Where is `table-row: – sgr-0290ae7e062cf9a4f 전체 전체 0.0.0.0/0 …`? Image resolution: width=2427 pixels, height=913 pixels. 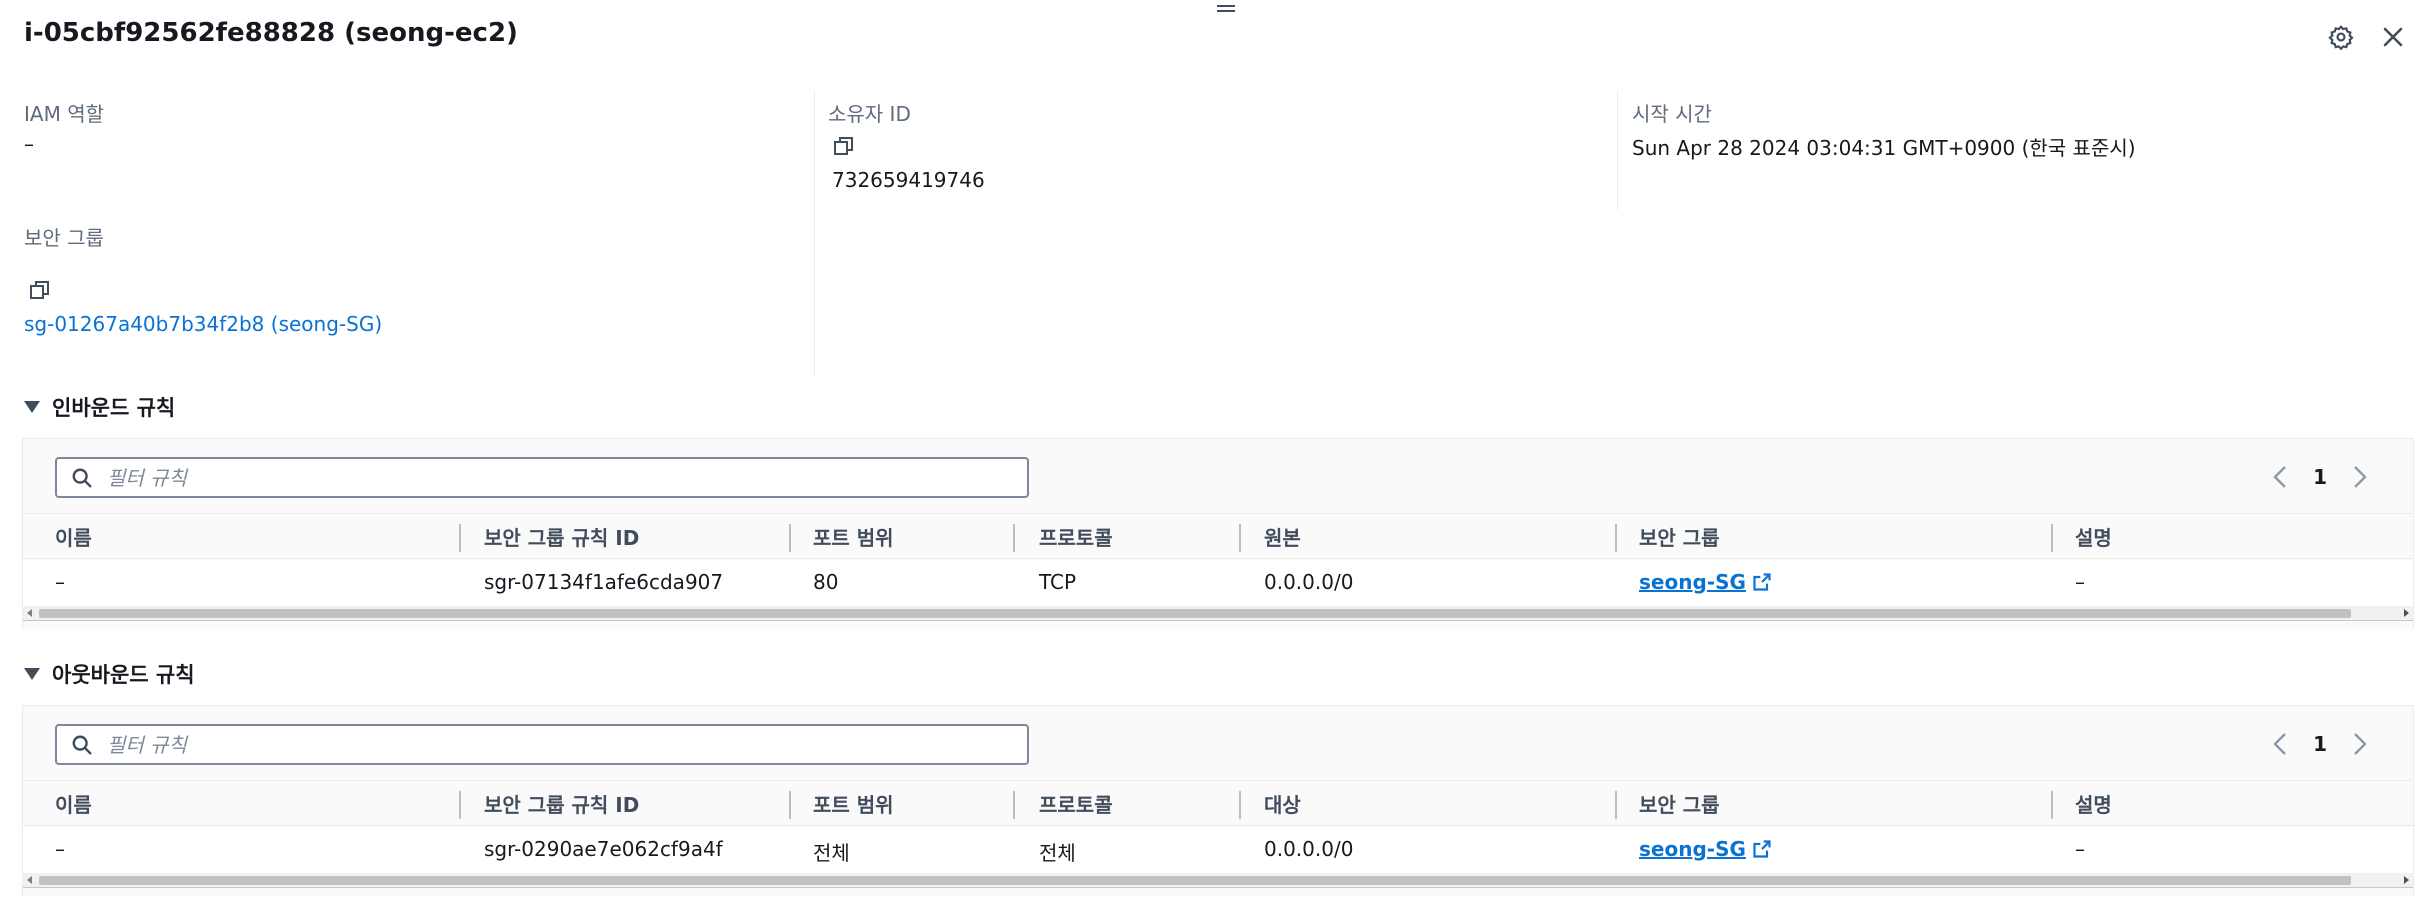 table-row: – sgr-0290ae7e062cf9a4f 전체 전체 0.0.0.0/0 … is located at coordinates (1218, 850).